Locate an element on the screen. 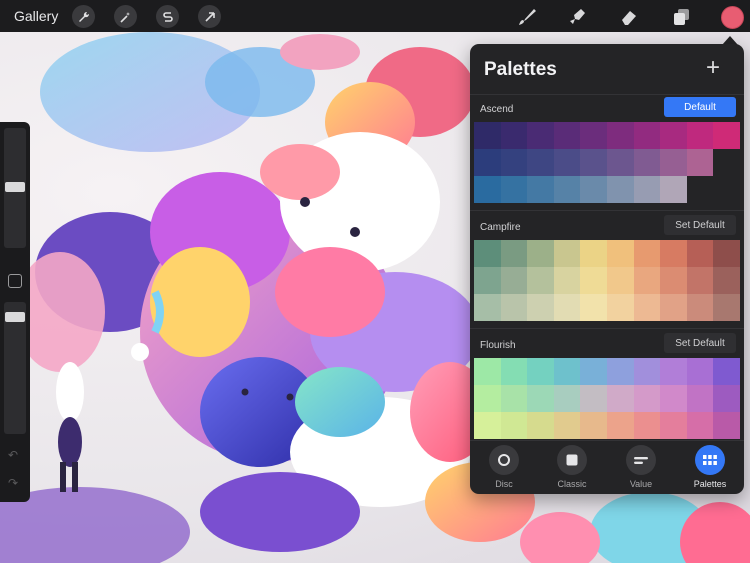 This screenshot has width=750, height=563. smudge-icon is located at coordinates (577, 17).